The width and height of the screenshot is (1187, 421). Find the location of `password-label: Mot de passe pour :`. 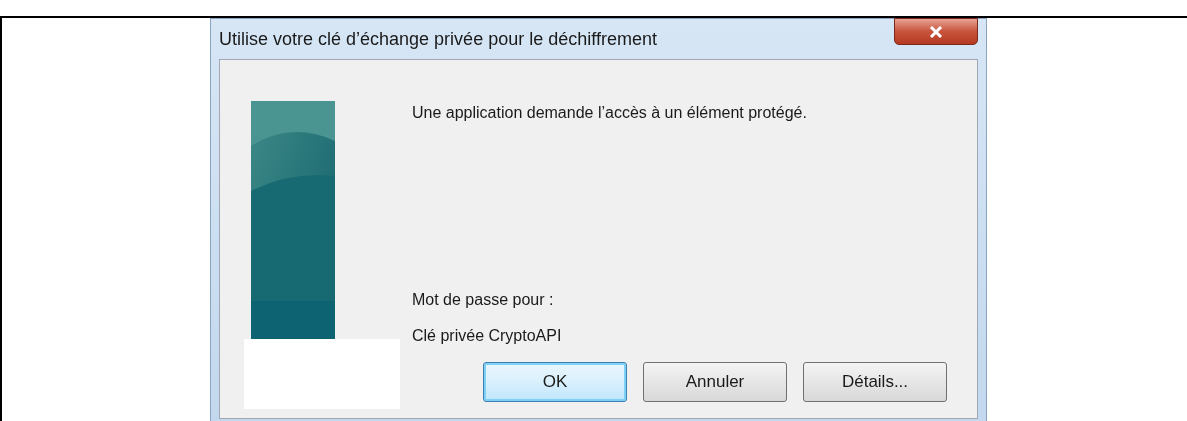

password-label: Mot de passe pour : is located at coordinates (483, 300).